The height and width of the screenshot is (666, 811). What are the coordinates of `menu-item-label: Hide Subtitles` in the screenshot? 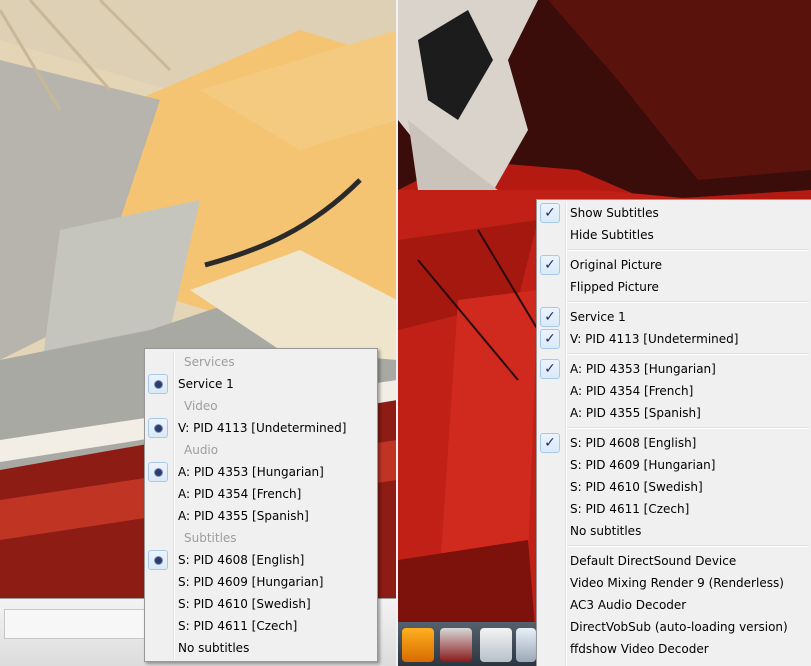 It's located at (612, 235).